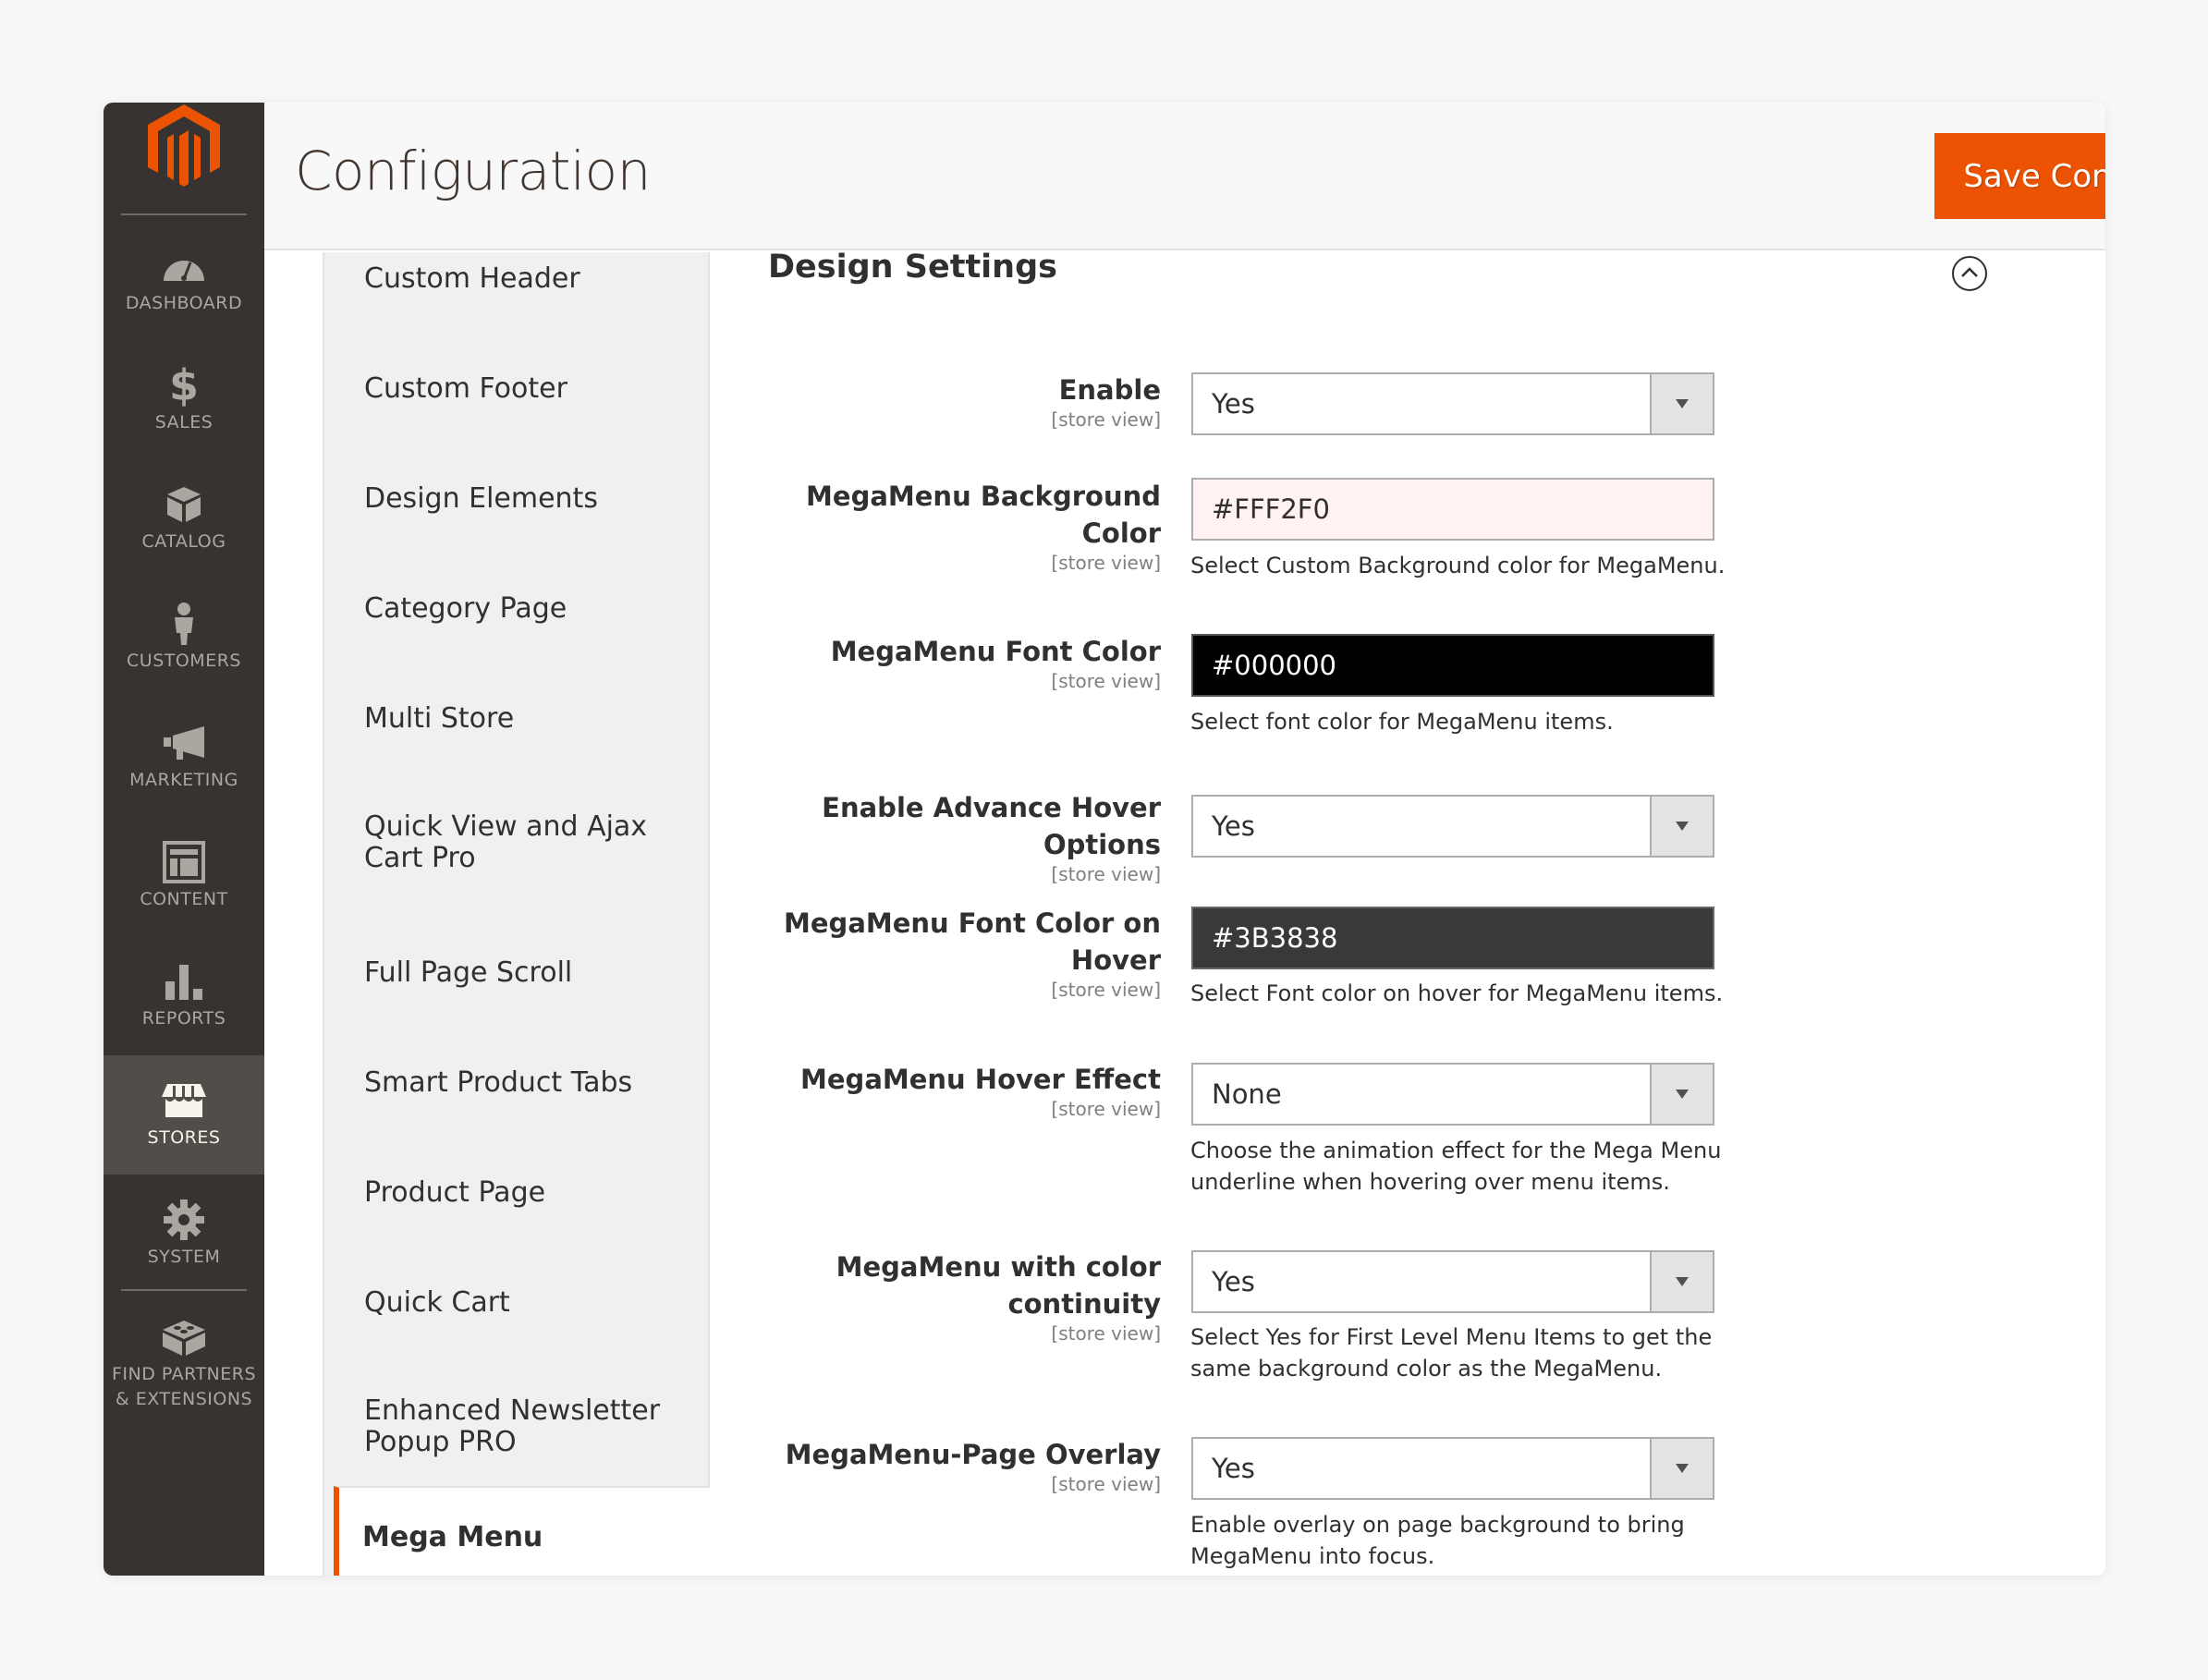  Describe the element at coordinates (184, 1100) in the screenshot. I see `store-icon` at that location.